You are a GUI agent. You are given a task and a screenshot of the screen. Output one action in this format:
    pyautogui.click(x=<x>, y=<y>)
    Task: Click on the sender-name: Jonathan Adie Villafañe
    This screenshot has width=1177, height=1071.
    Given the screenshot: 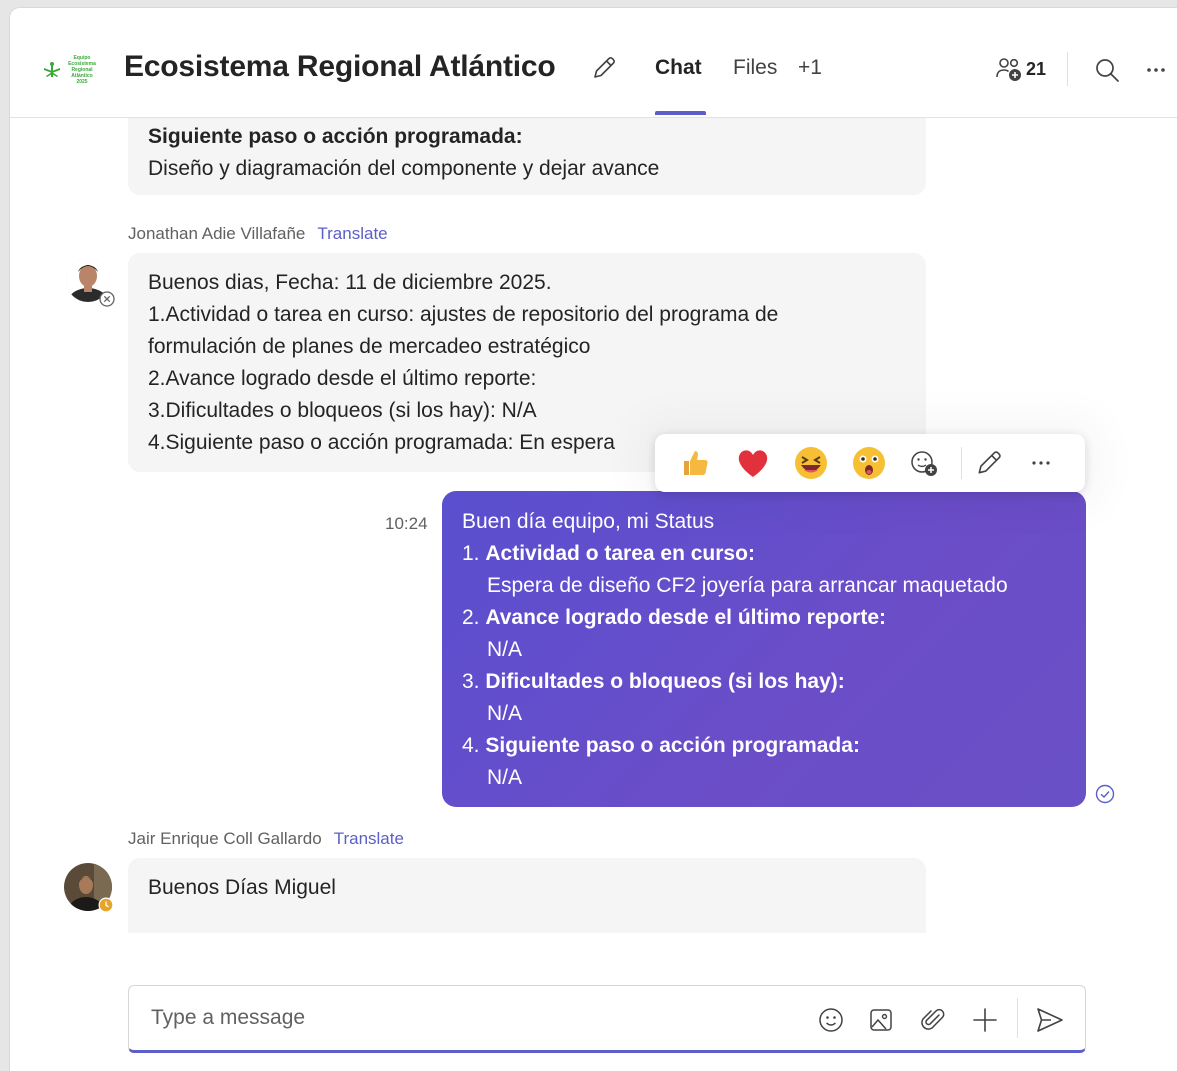 What is the action you would take?
    pyautogui.click(x=217, y=233)
    